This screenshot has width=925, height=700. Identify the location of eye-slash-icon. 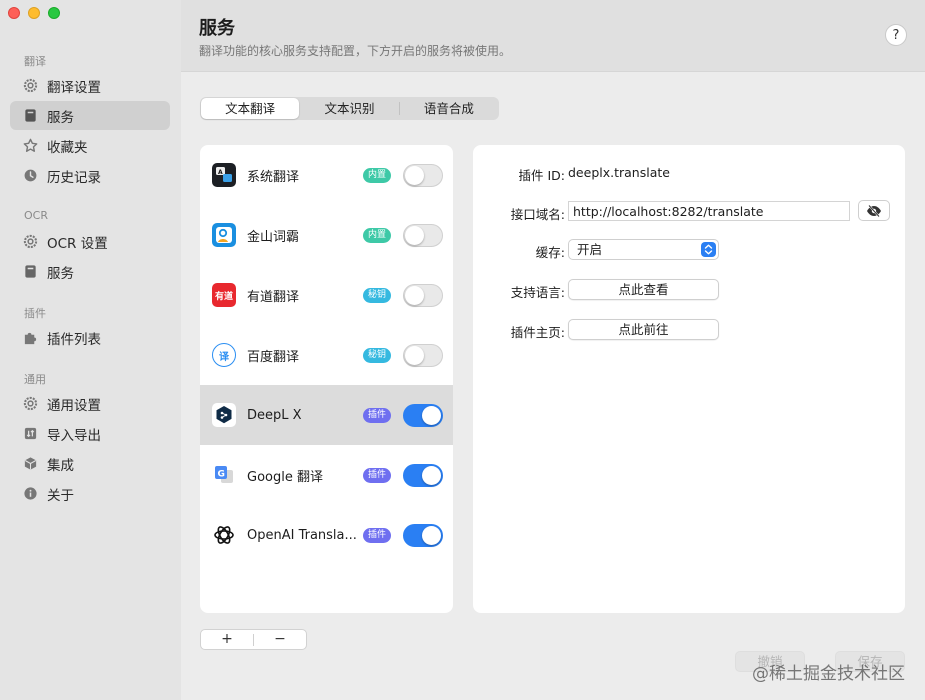
(874, 210).